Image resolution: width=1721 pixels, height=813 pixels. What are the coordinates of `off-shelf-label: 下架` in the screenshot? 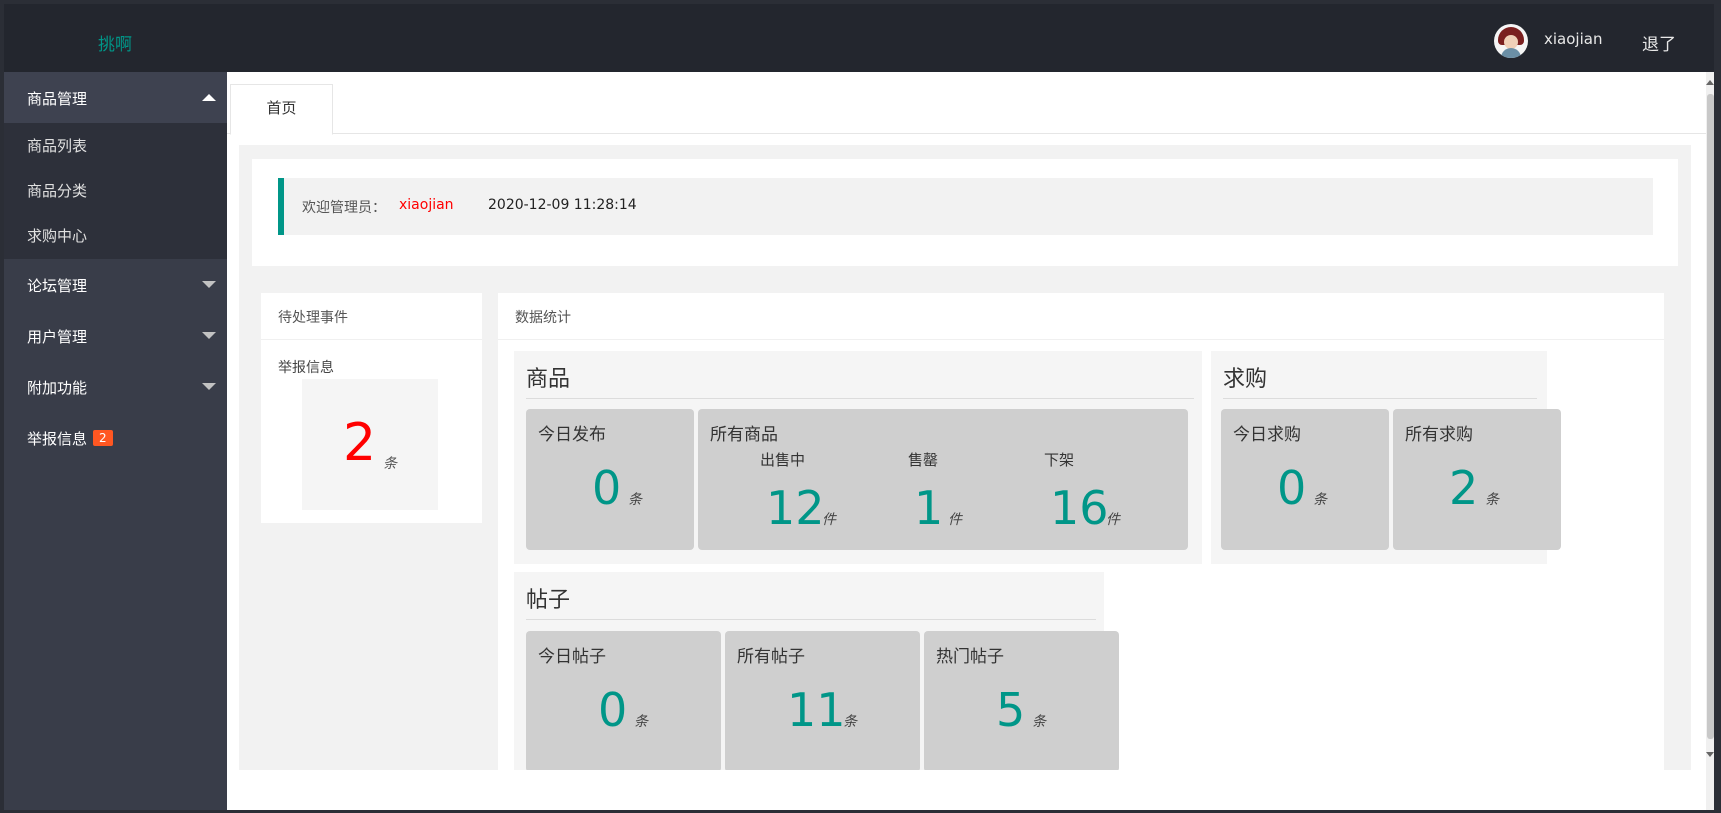 It's located at (1059, 460).